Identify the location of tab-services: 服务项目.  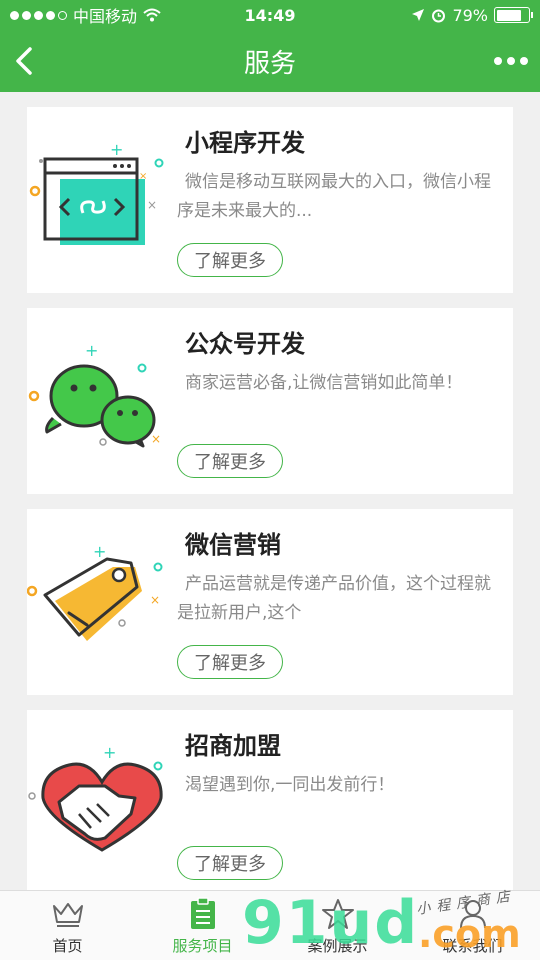
(202, 925).